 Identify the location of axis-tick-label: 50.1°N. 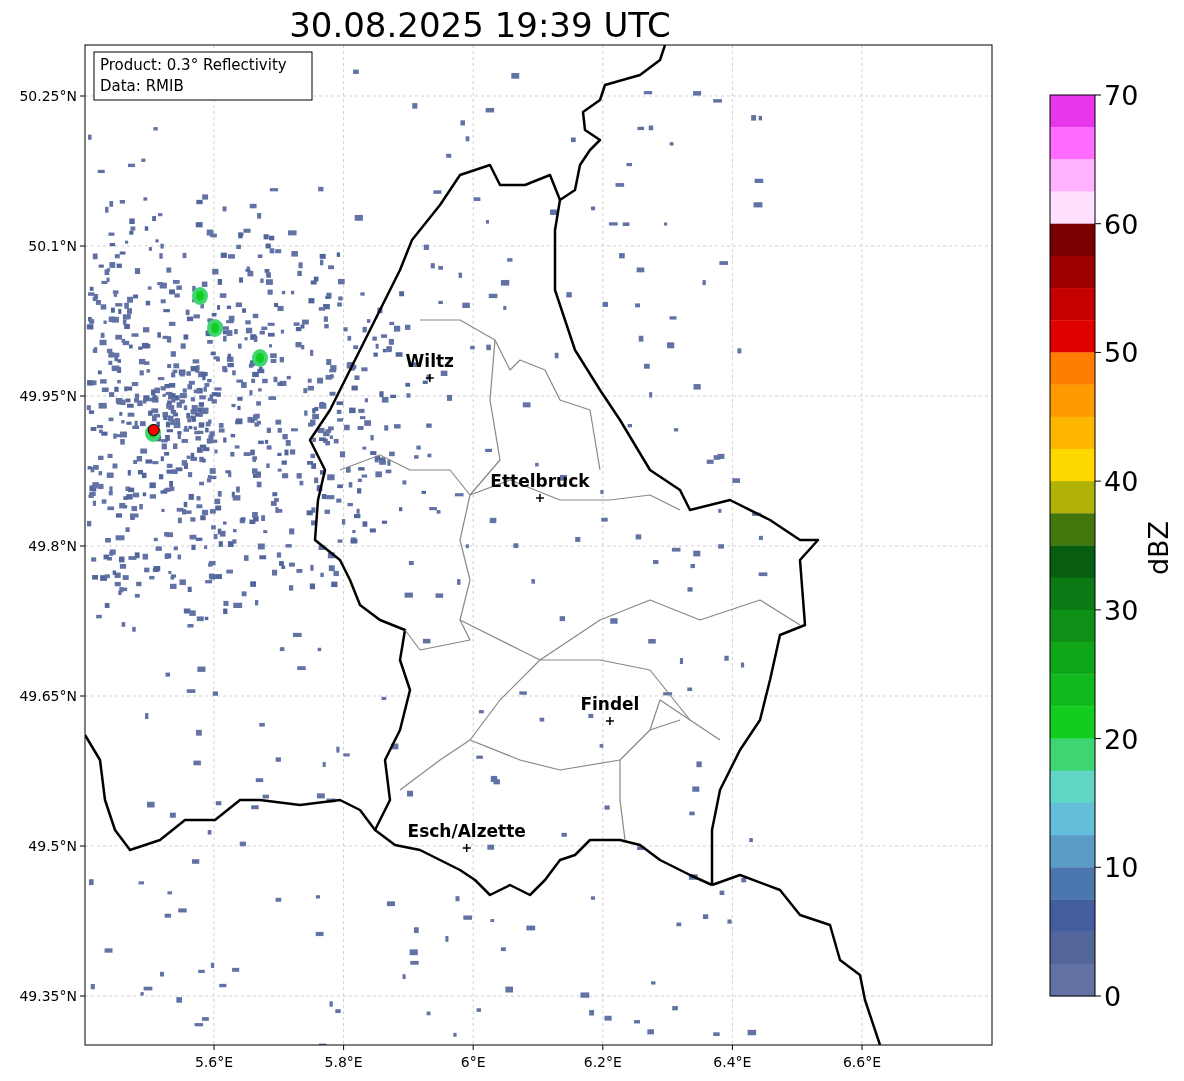
(52, 246).